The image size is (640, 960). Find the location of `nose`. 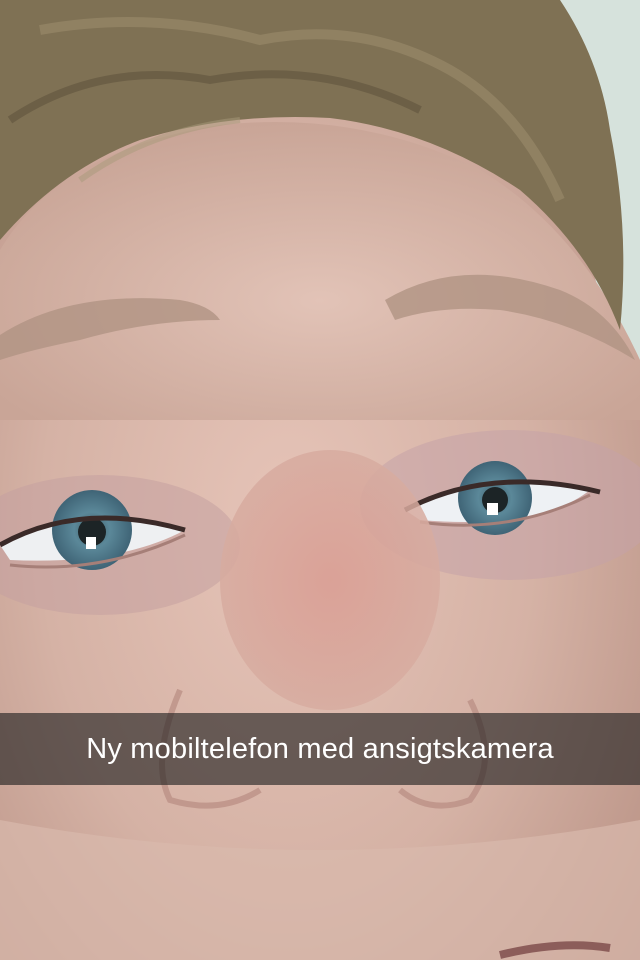

nose is located at coordinates (330, 580).